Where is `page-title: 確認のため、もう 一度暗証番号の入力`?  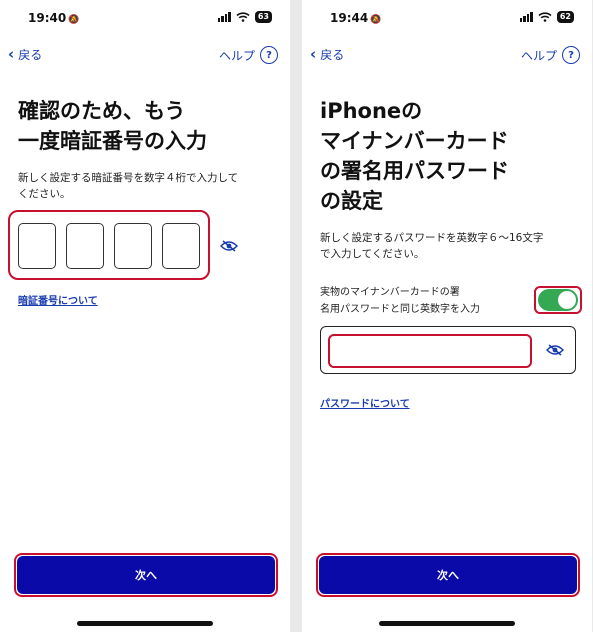
page-title: 確認のため、もう 一度暗証番号の入力 is located at coordinates (112, 126).